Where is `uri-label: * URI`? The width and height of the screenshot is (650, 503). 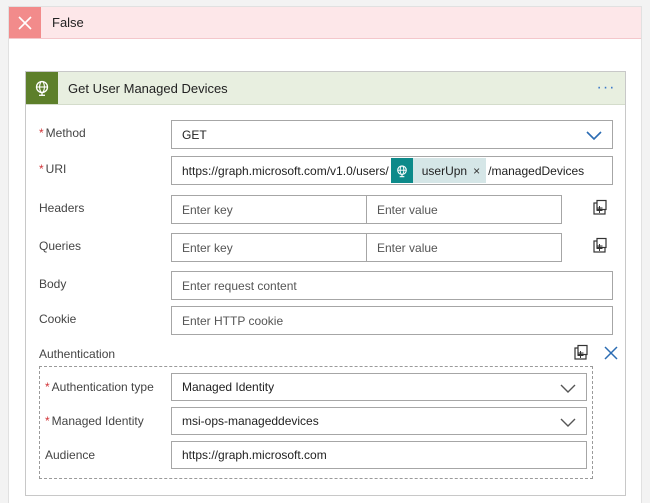
uri-label: * URI is located at coordinates (53, 169).